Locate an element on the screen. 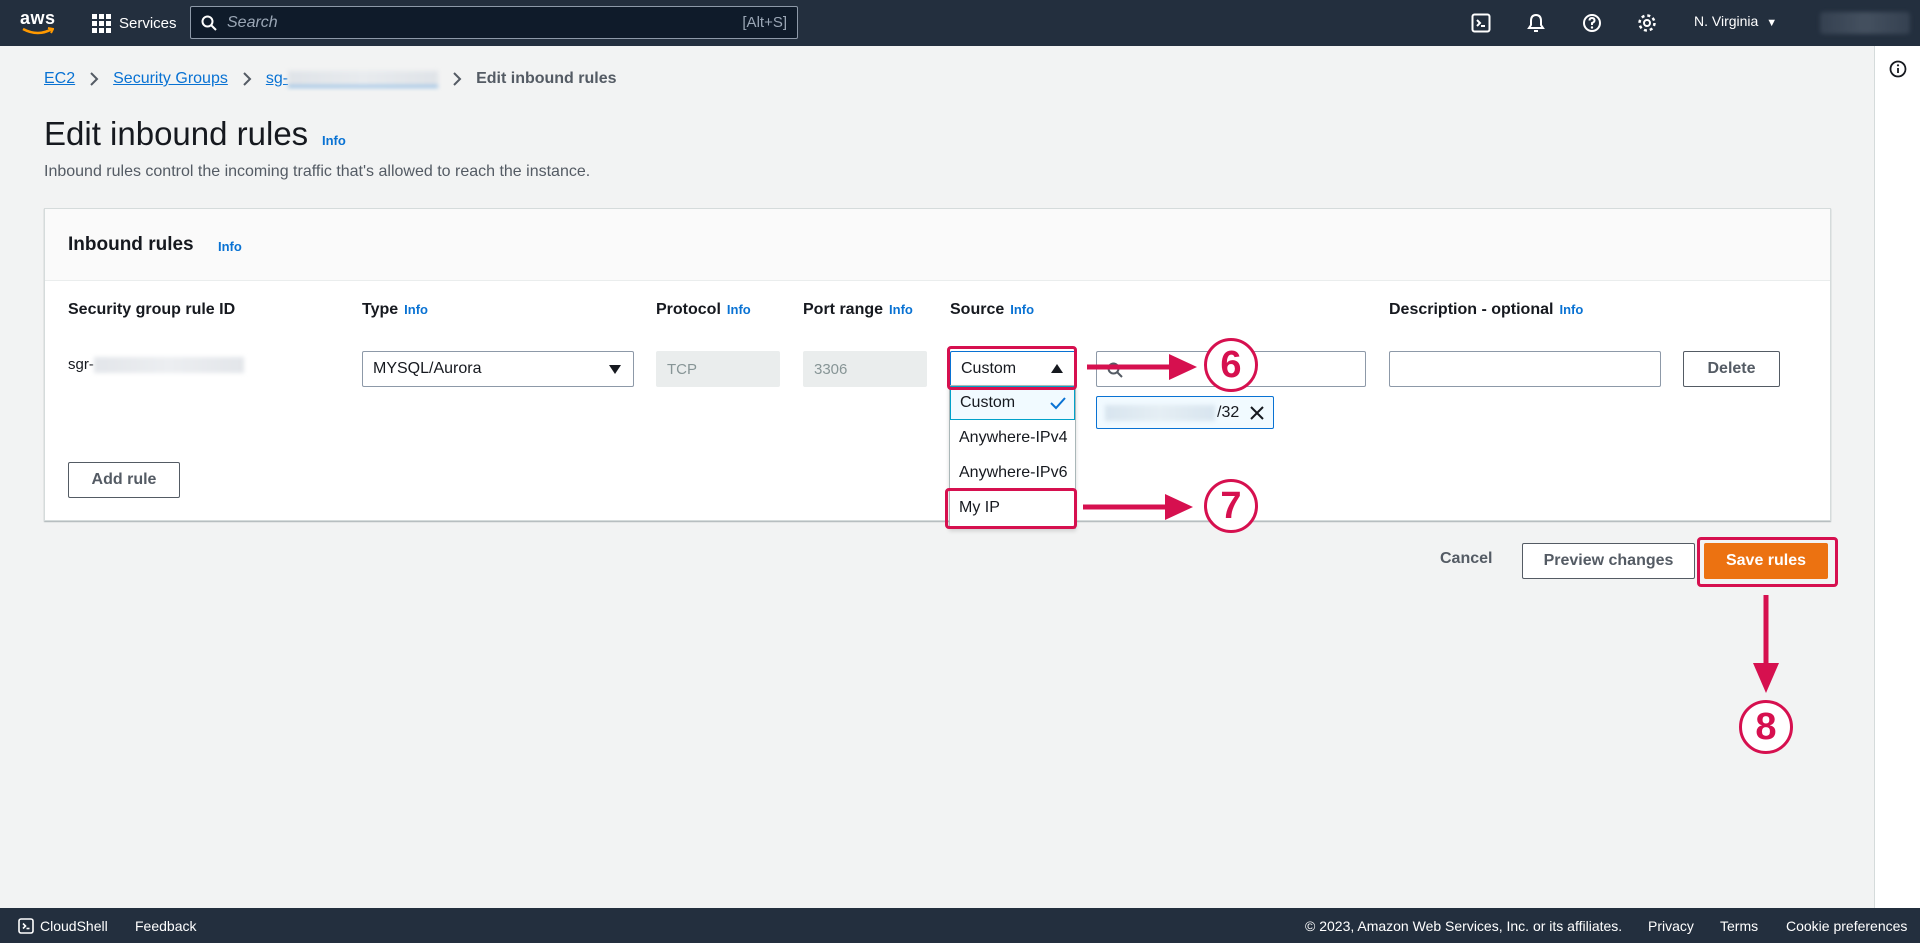  cidr-suffix: /32 is located at coordinates (1228, 412).